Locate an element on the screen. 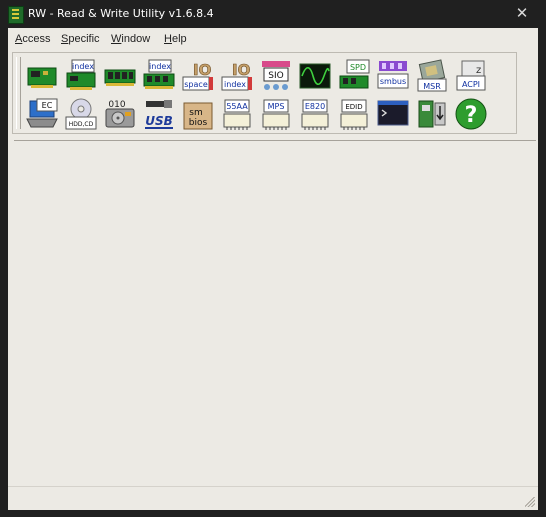  e820-button: E820 is located at coordinates (315, 114).